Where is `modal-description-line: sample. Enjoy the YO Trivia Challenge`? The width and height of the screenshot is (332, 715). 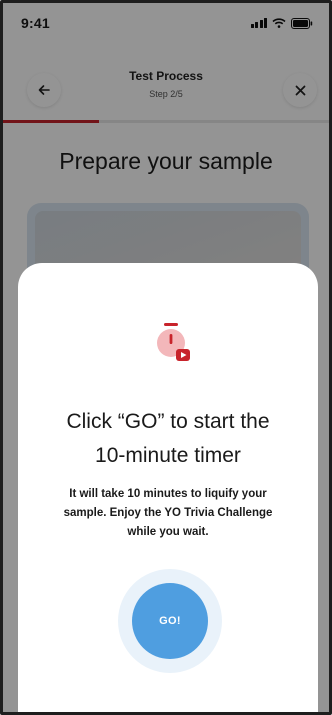
modal-description-line: sample. Enjoy the YO Trivia Challenge is located at coordinates (168, 513).